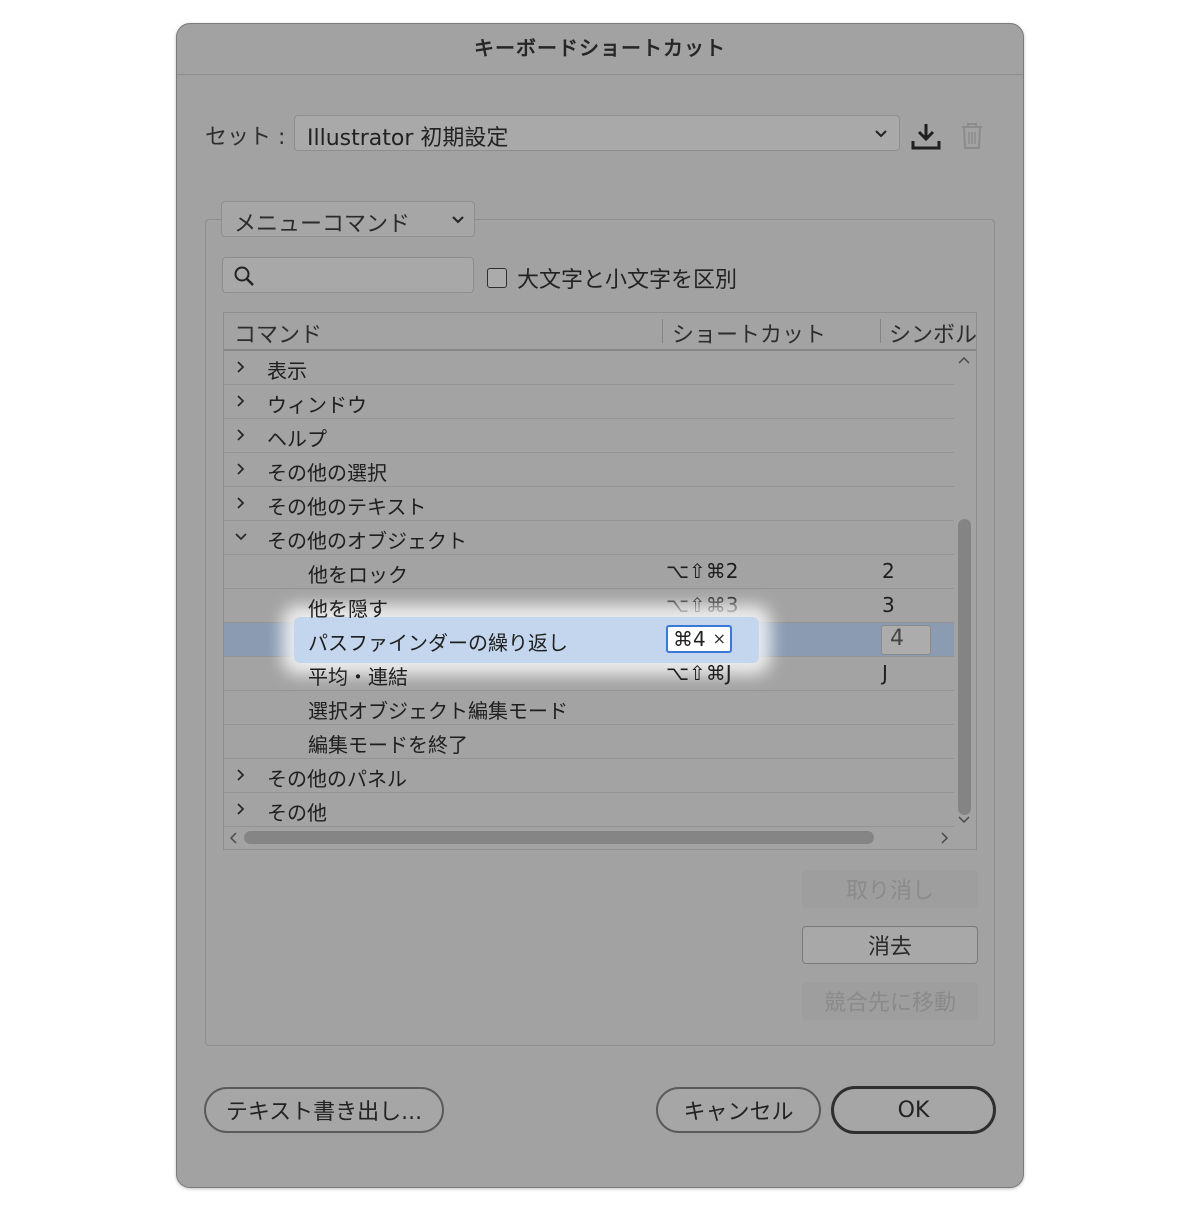 This screenshot has height=1211, width=1200. Describe the element at coordinates (348, 609) in the screenshot. I see `command-label: 他を隠す` at that location.